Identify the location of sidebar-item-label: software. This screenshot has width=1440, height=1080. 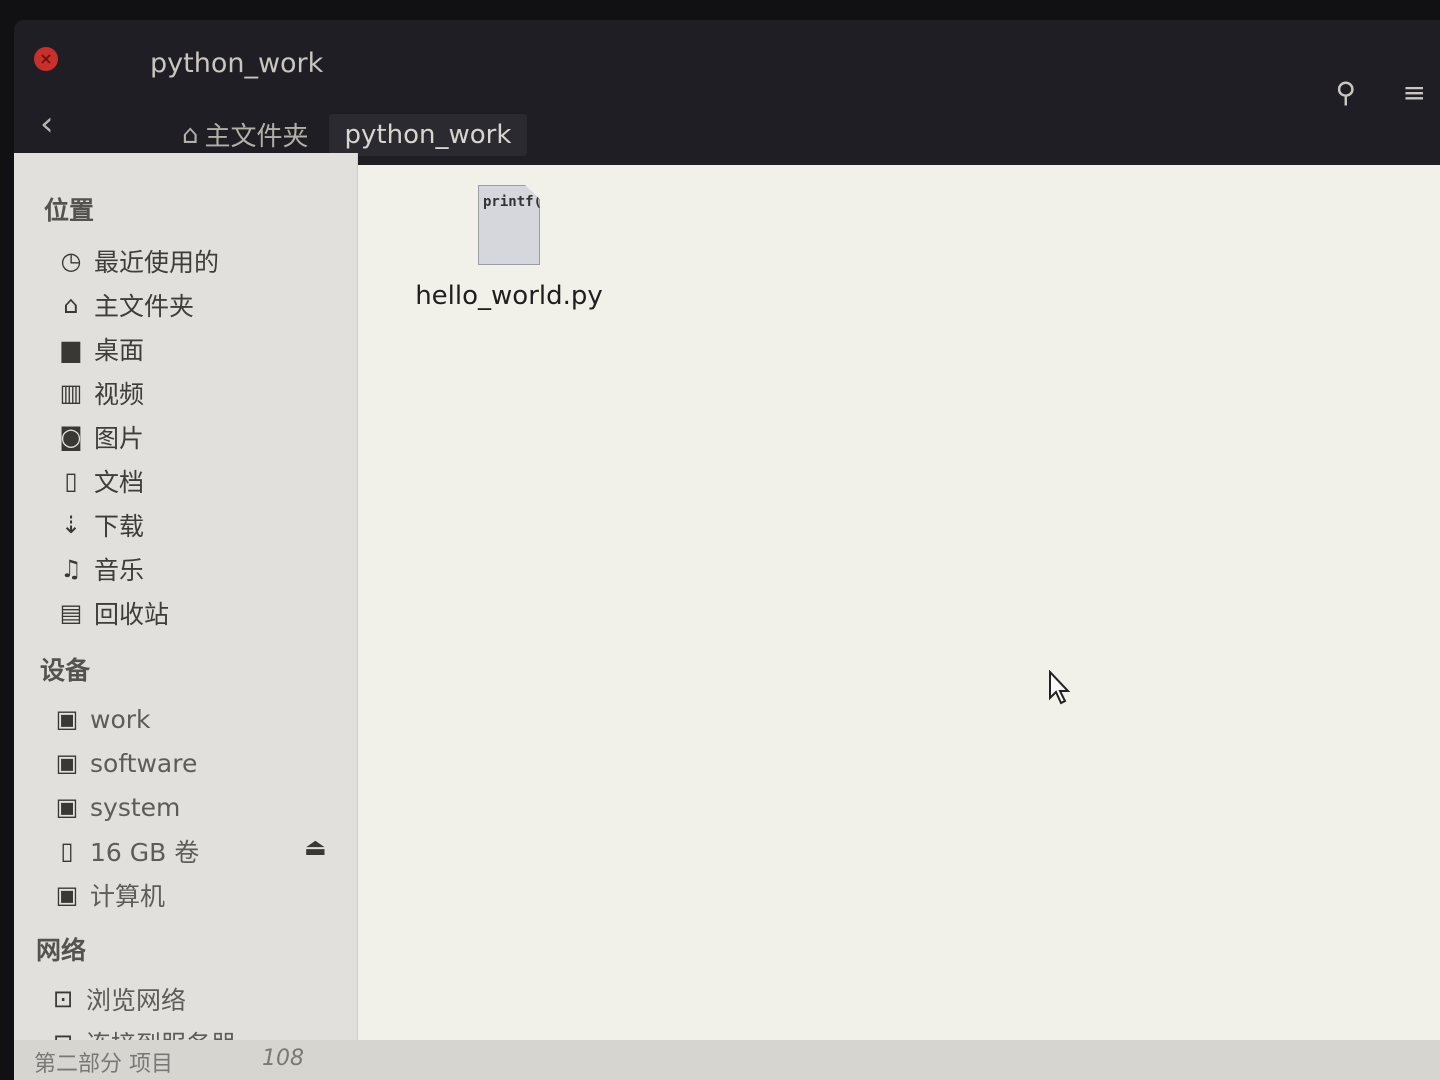
(144, 763).